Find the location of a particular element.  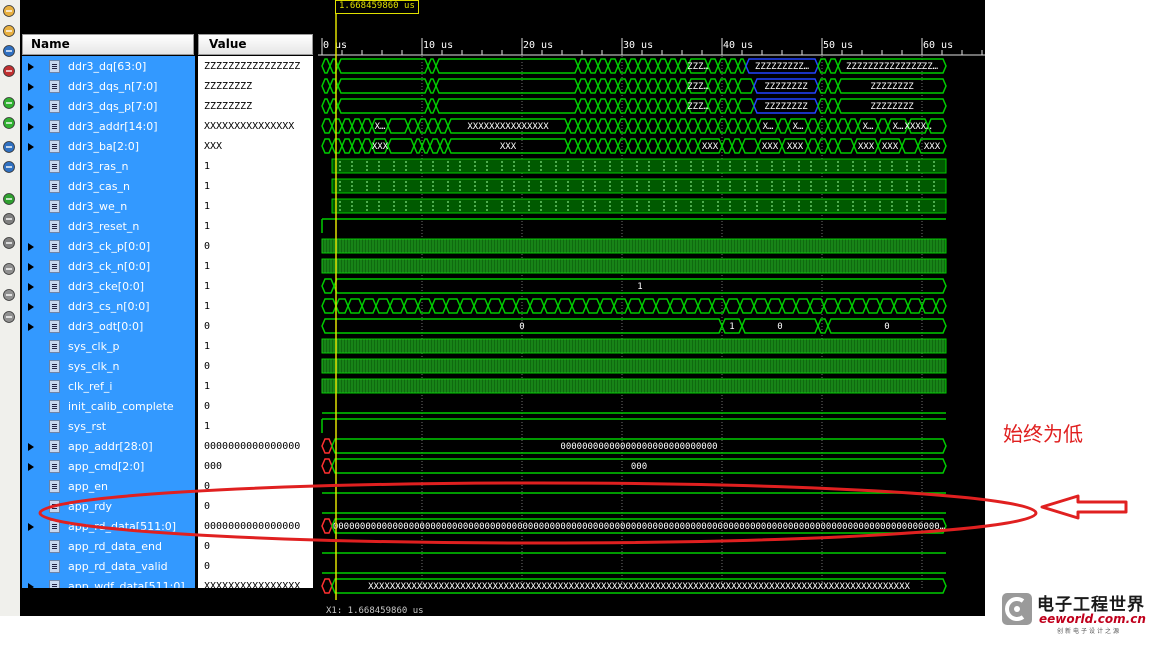

signal-row: init_calib_complete is located at coordinates (108, 407).